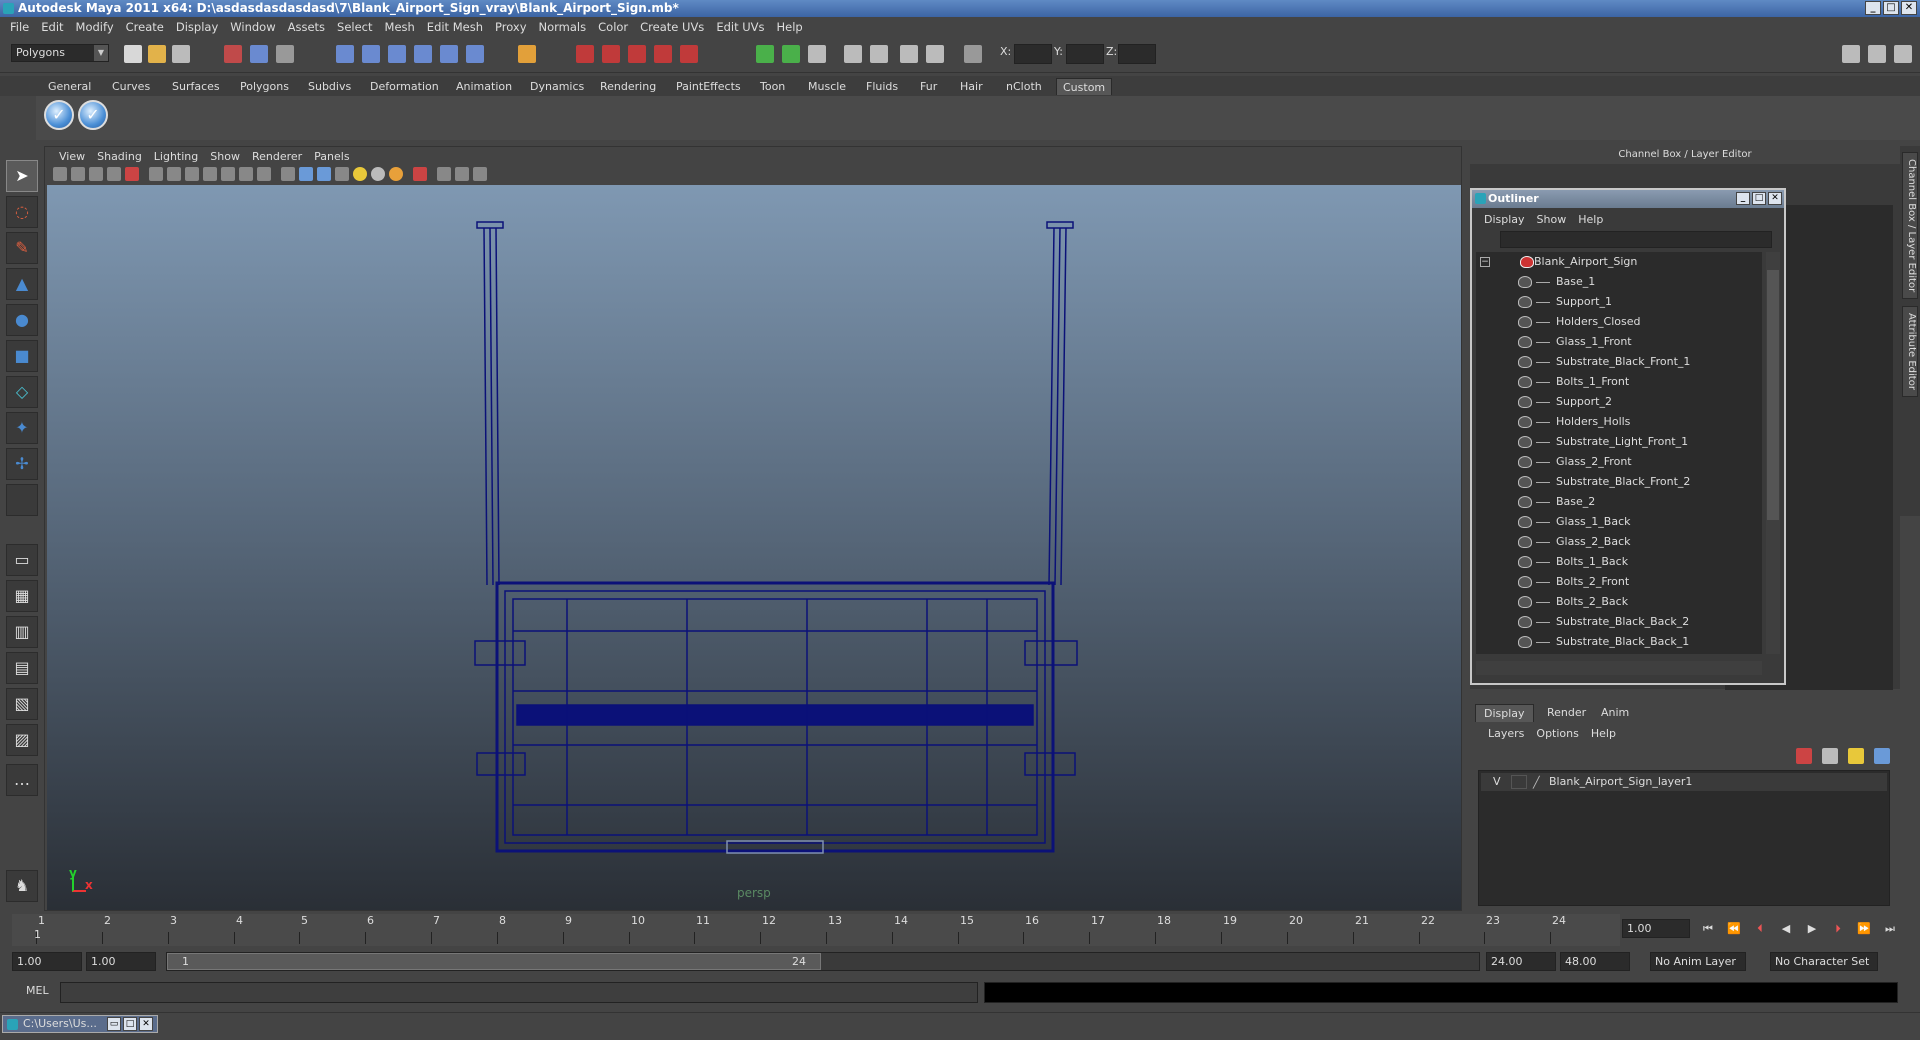  I want to click on go-to-end-icon: ⏭, so click(1890, 929).